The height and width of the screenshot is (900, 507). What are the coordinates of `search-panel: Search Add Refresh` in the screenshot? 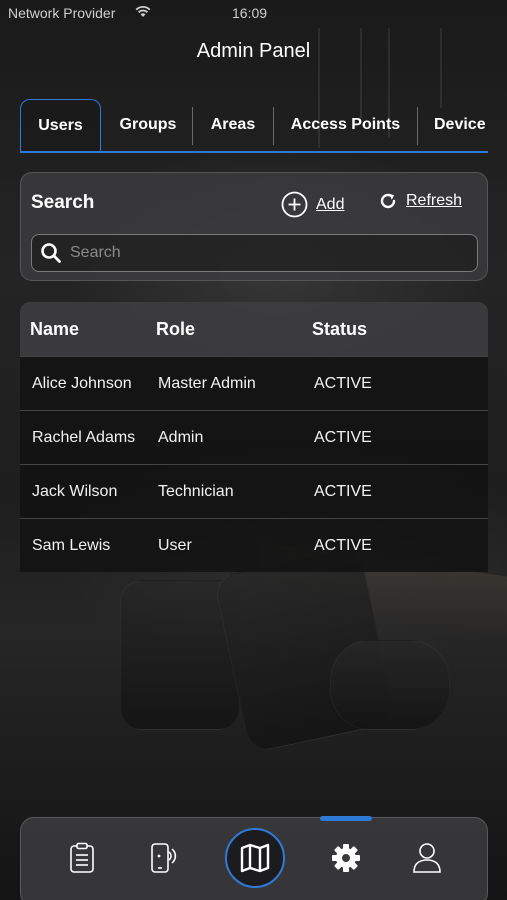 It's located at (254, 226).